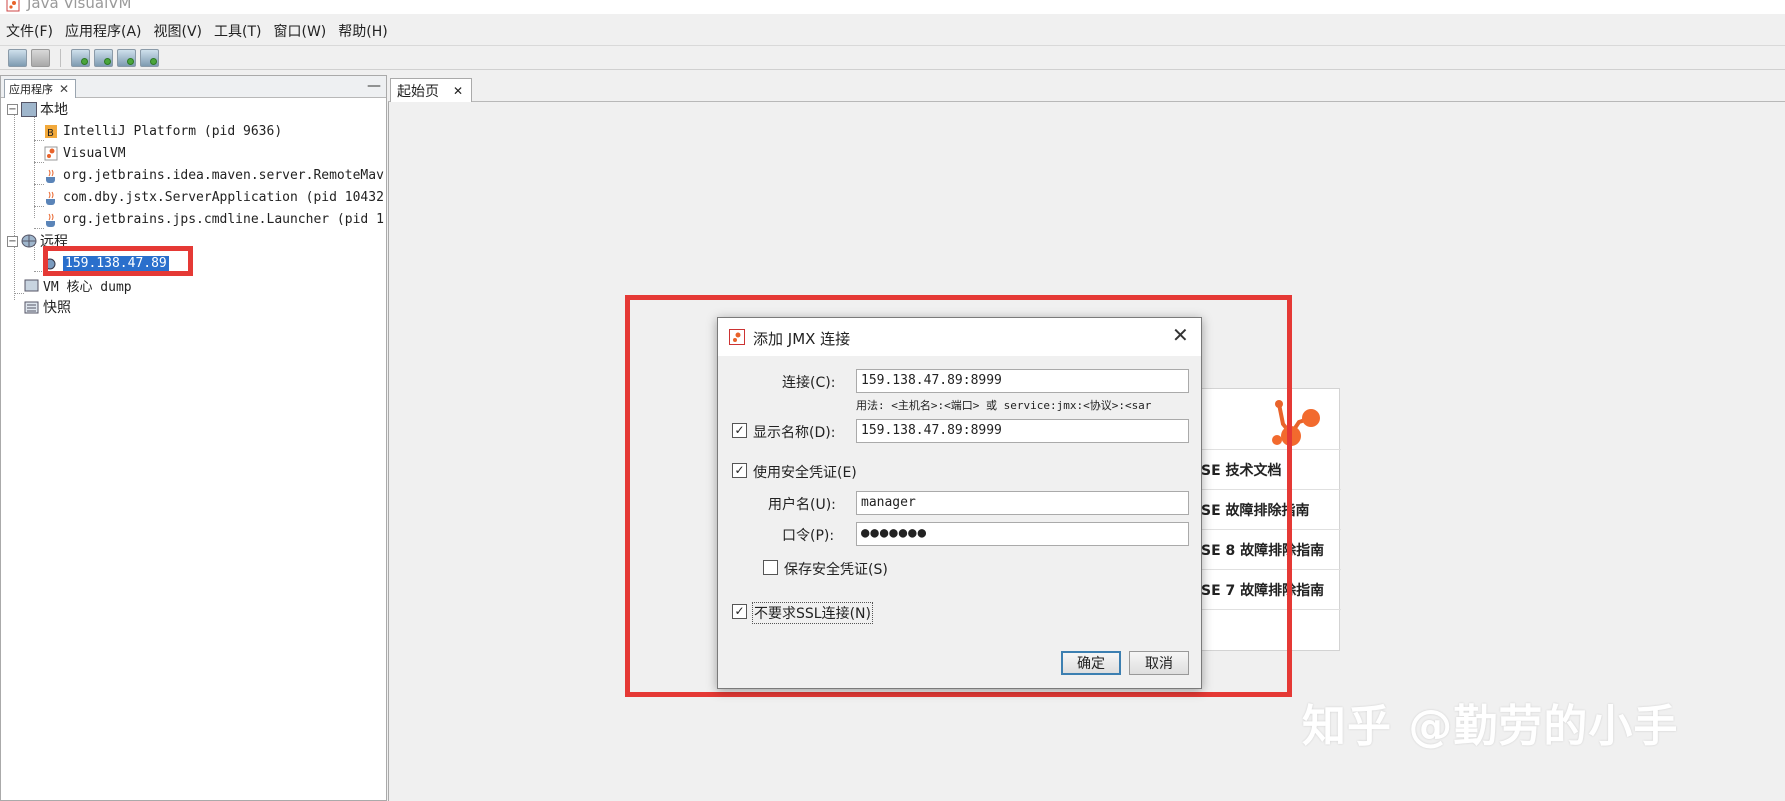 This screenshot has height=801, width=1785. I want to click on connection-label: 连接(C):, so click(809, 383).